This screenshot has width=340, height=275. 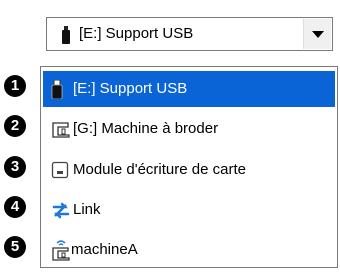 I want to click on list-item-usb-support: [E:] Support USB, so click(x=189, y=89).